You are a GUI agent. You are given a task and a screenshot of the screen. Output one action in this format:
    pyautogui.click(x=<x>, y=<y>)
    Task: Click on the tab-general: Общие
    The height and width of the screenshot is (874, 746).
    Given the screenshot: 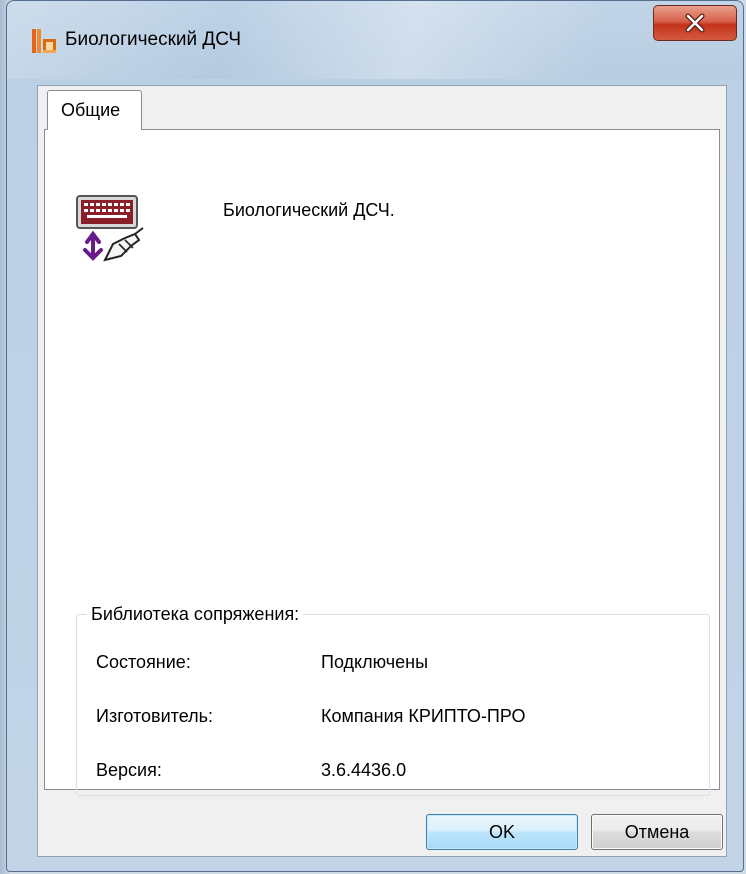 What is the action you would take?
    pyautogui.click(x=94, y=110)
    